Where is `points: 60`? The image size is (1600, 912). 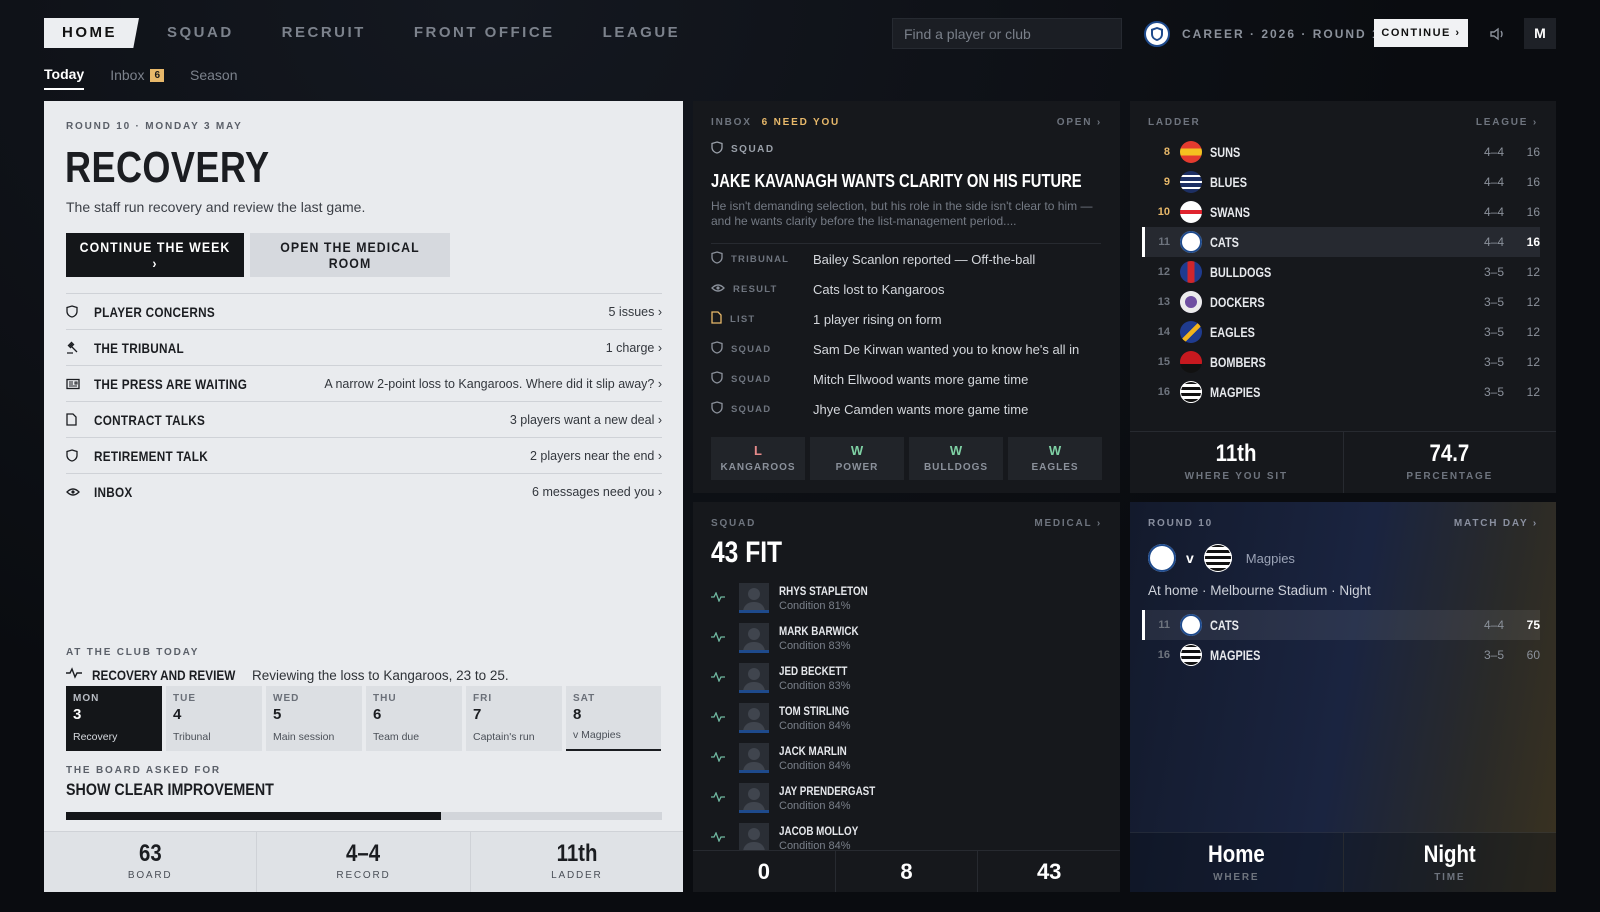 points: 60 is located at coordinates (1533, 655).